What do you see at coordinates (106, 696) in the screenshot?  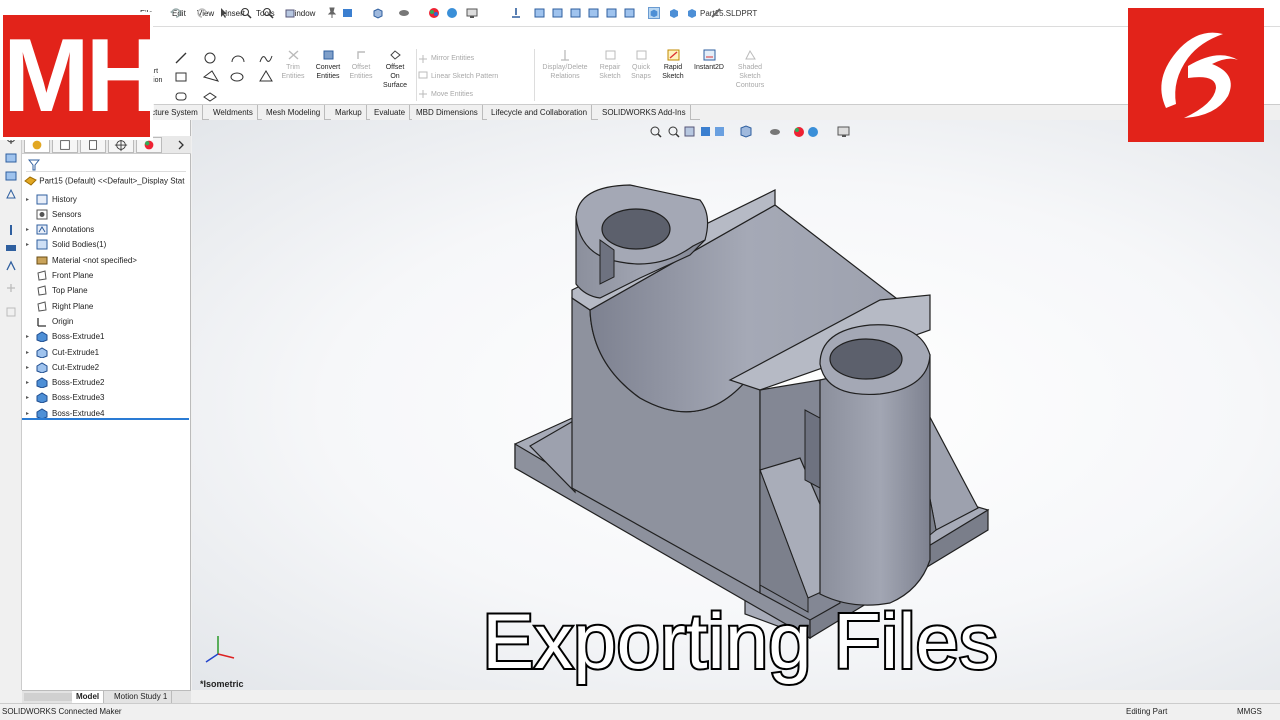 I see `model-tabs: Model Motion Study 1` at bounding box center [106, 696].